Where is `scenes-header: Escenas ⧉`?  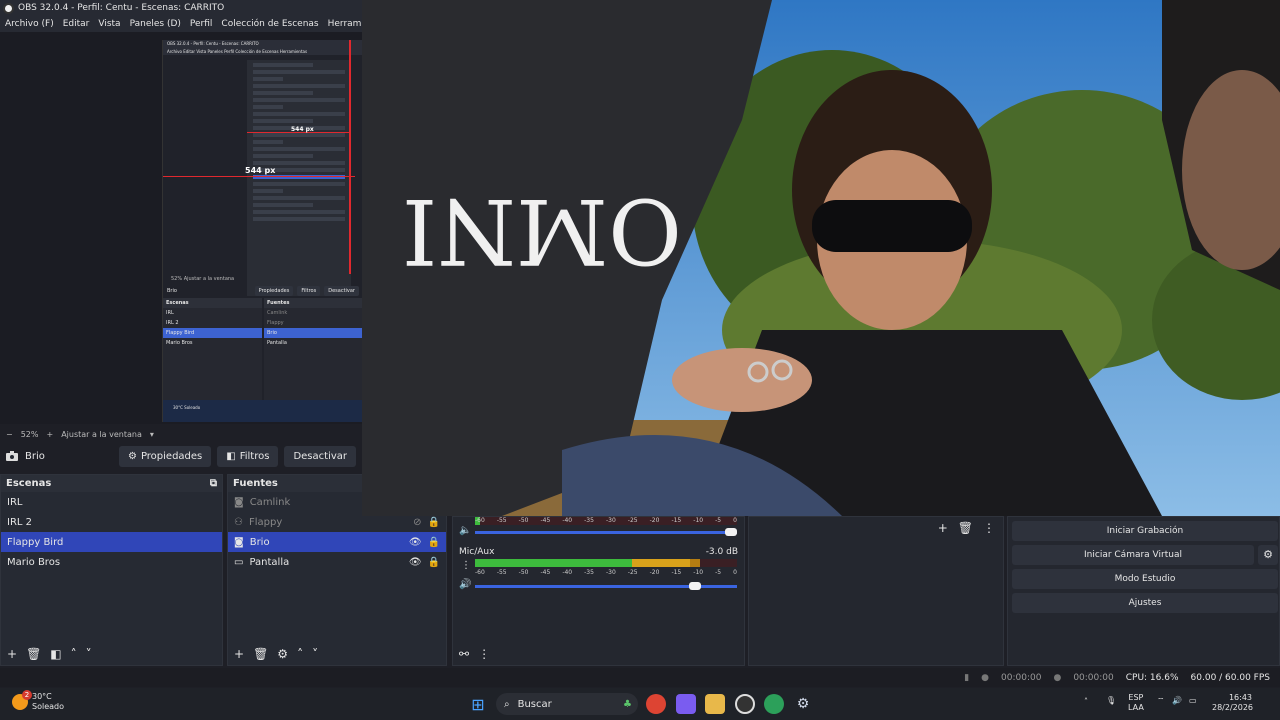
scenes-header: Escenas ⧉ is located at coordinates (111, 483).